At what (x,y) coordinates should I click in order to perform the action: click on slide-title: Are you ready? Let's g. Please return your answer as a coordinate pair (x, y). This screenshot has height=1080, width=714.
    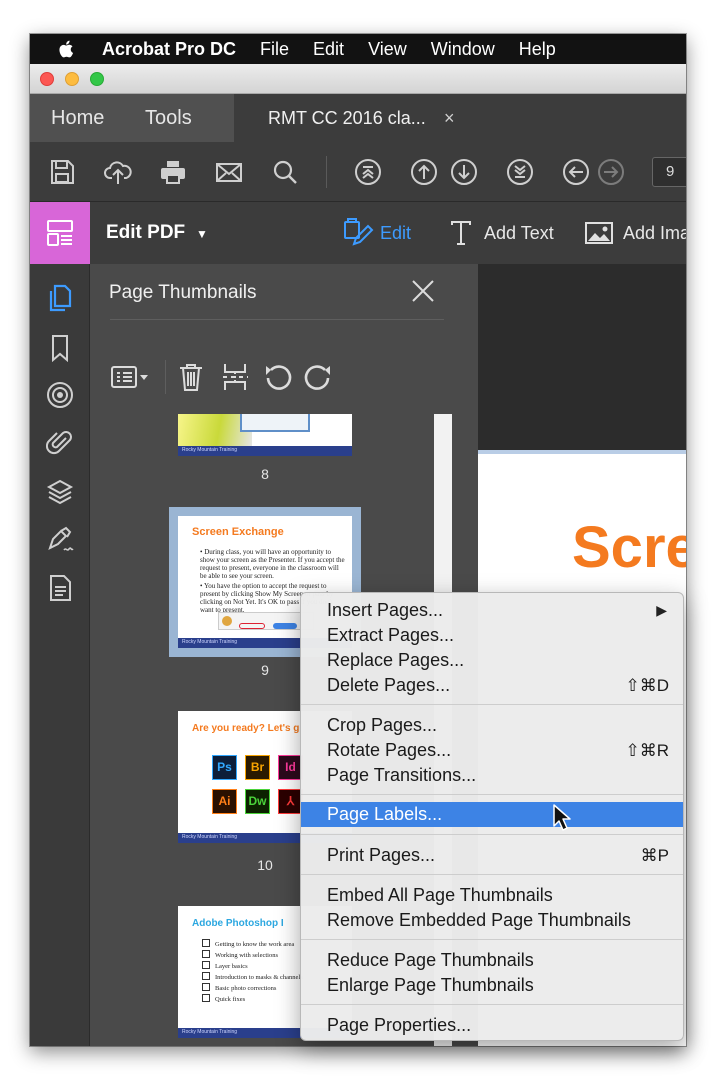
    Looking at the image, I should click on (246, 728).